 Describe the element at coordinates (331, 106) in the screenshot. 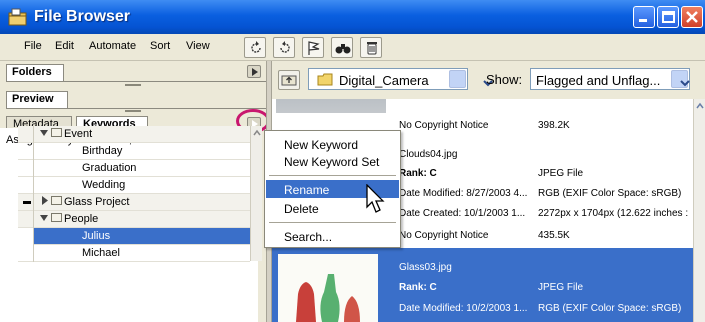

I see `image-thumbnail` at that location.